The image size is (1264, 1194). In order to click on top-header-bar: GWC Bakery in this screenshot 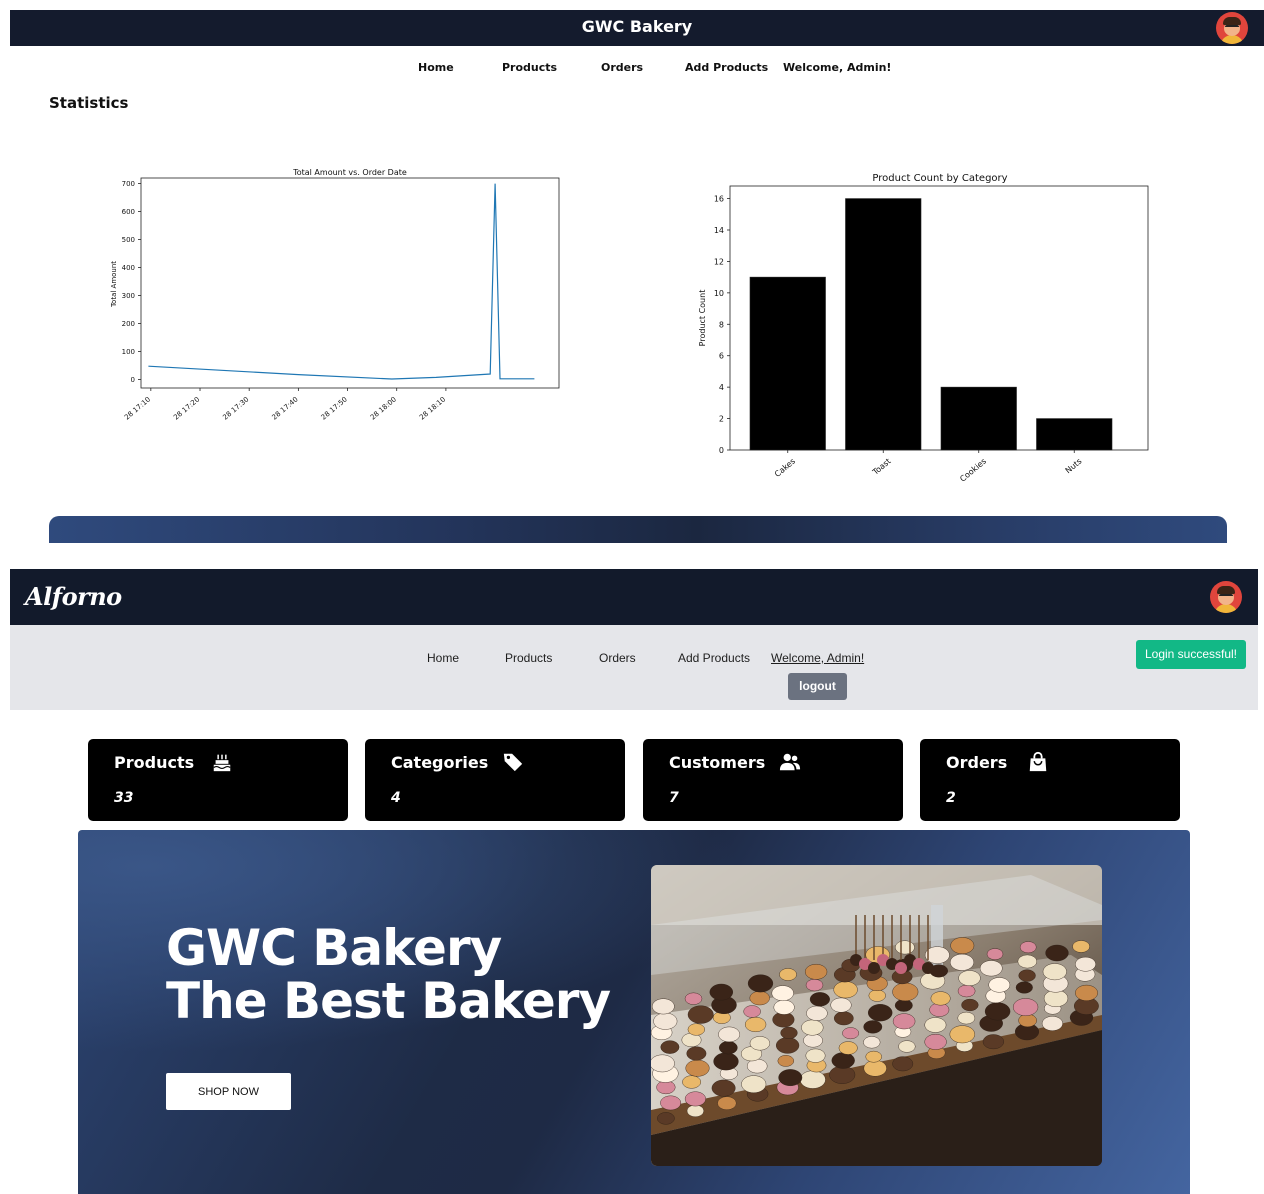, I will do `click(637, 28)`.